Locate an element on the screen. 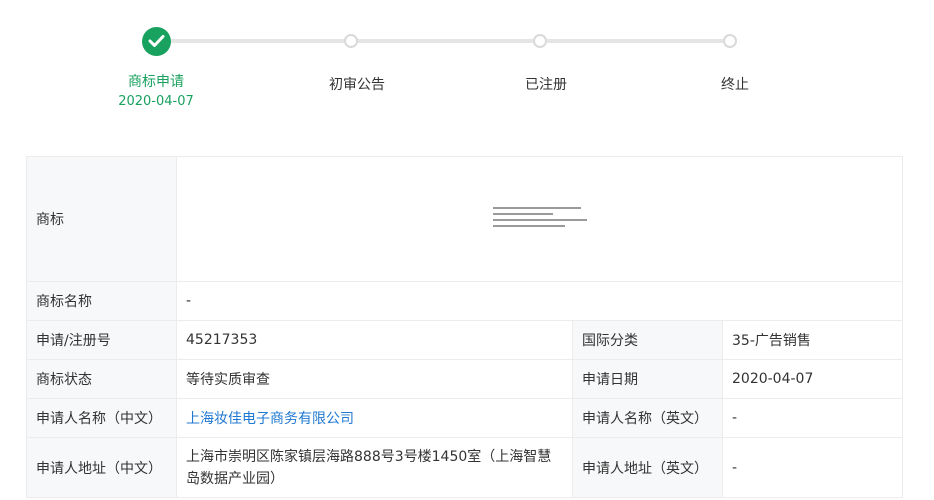  address-cn-label: 申请人地址（中文） is located at coordinates (101, 467).